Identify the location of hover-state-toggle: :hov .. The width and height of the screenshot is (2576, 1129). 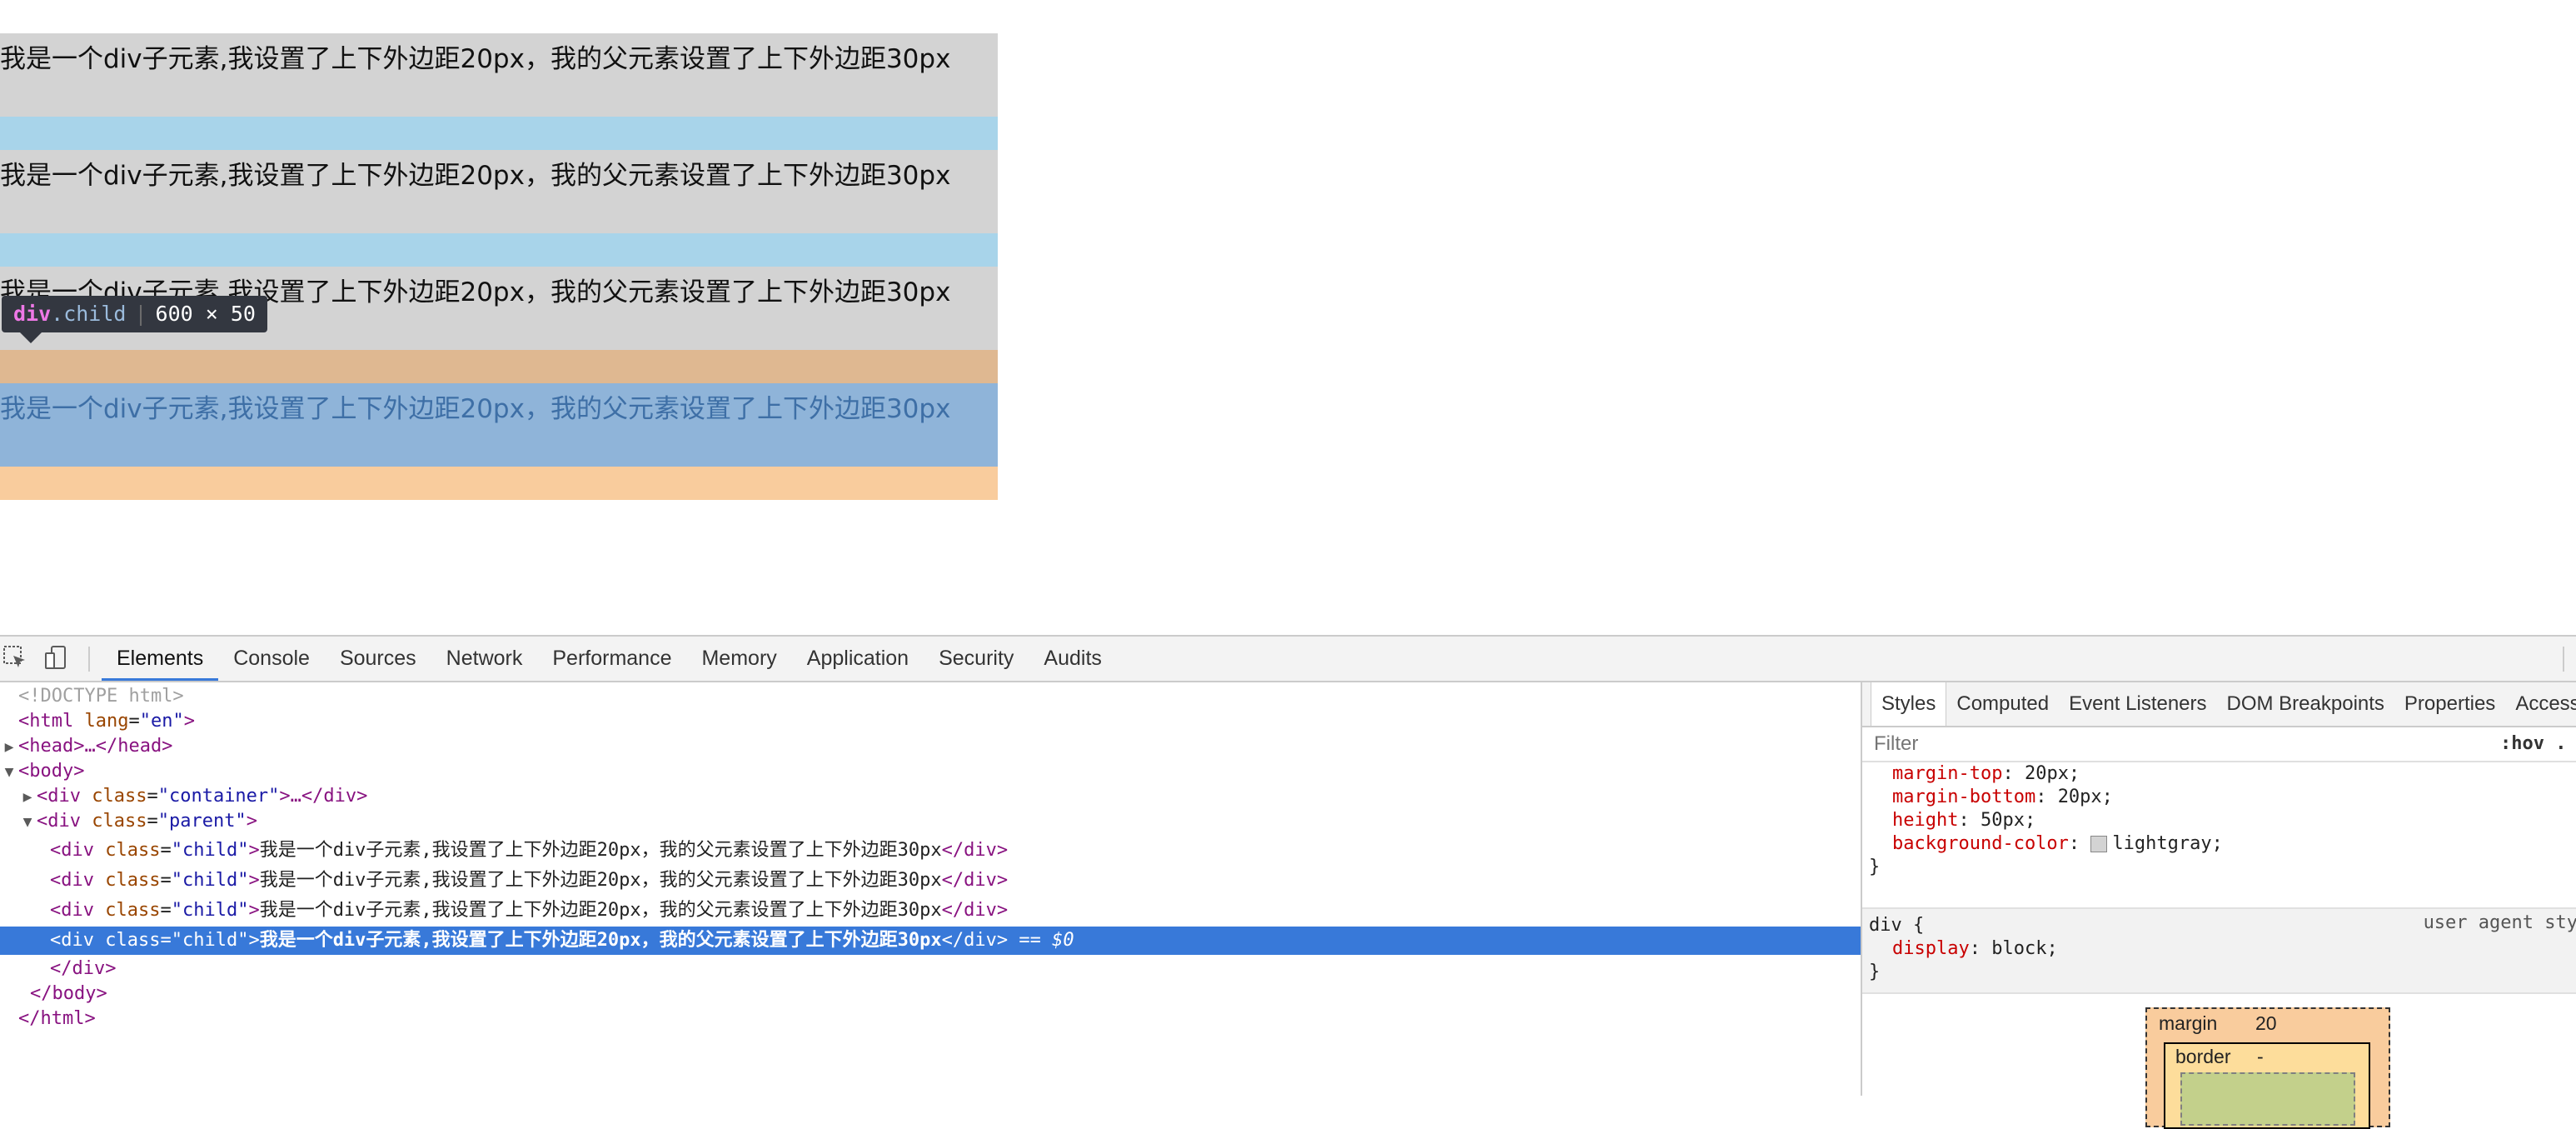
(2533, 744).